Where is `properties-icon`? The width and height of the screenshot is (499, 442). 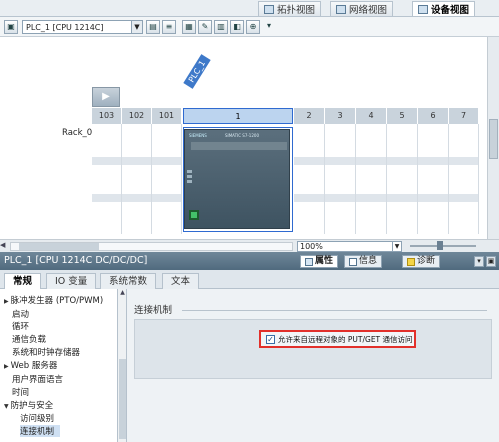 properties-icon is located at coordinates (309, 261).